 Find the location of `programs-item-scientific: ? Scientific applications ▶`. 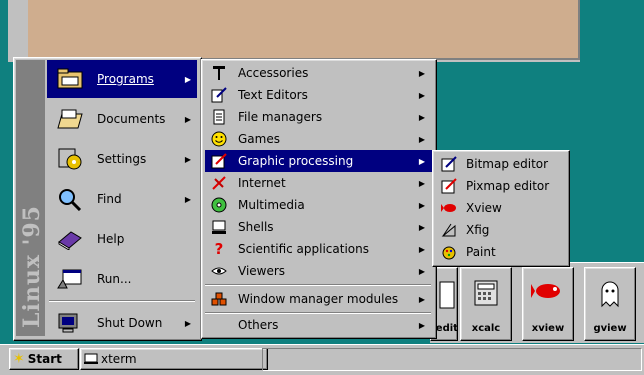

programs-item-scientific: ? Scientific applications ▶ is located at coordinates (319, 249).